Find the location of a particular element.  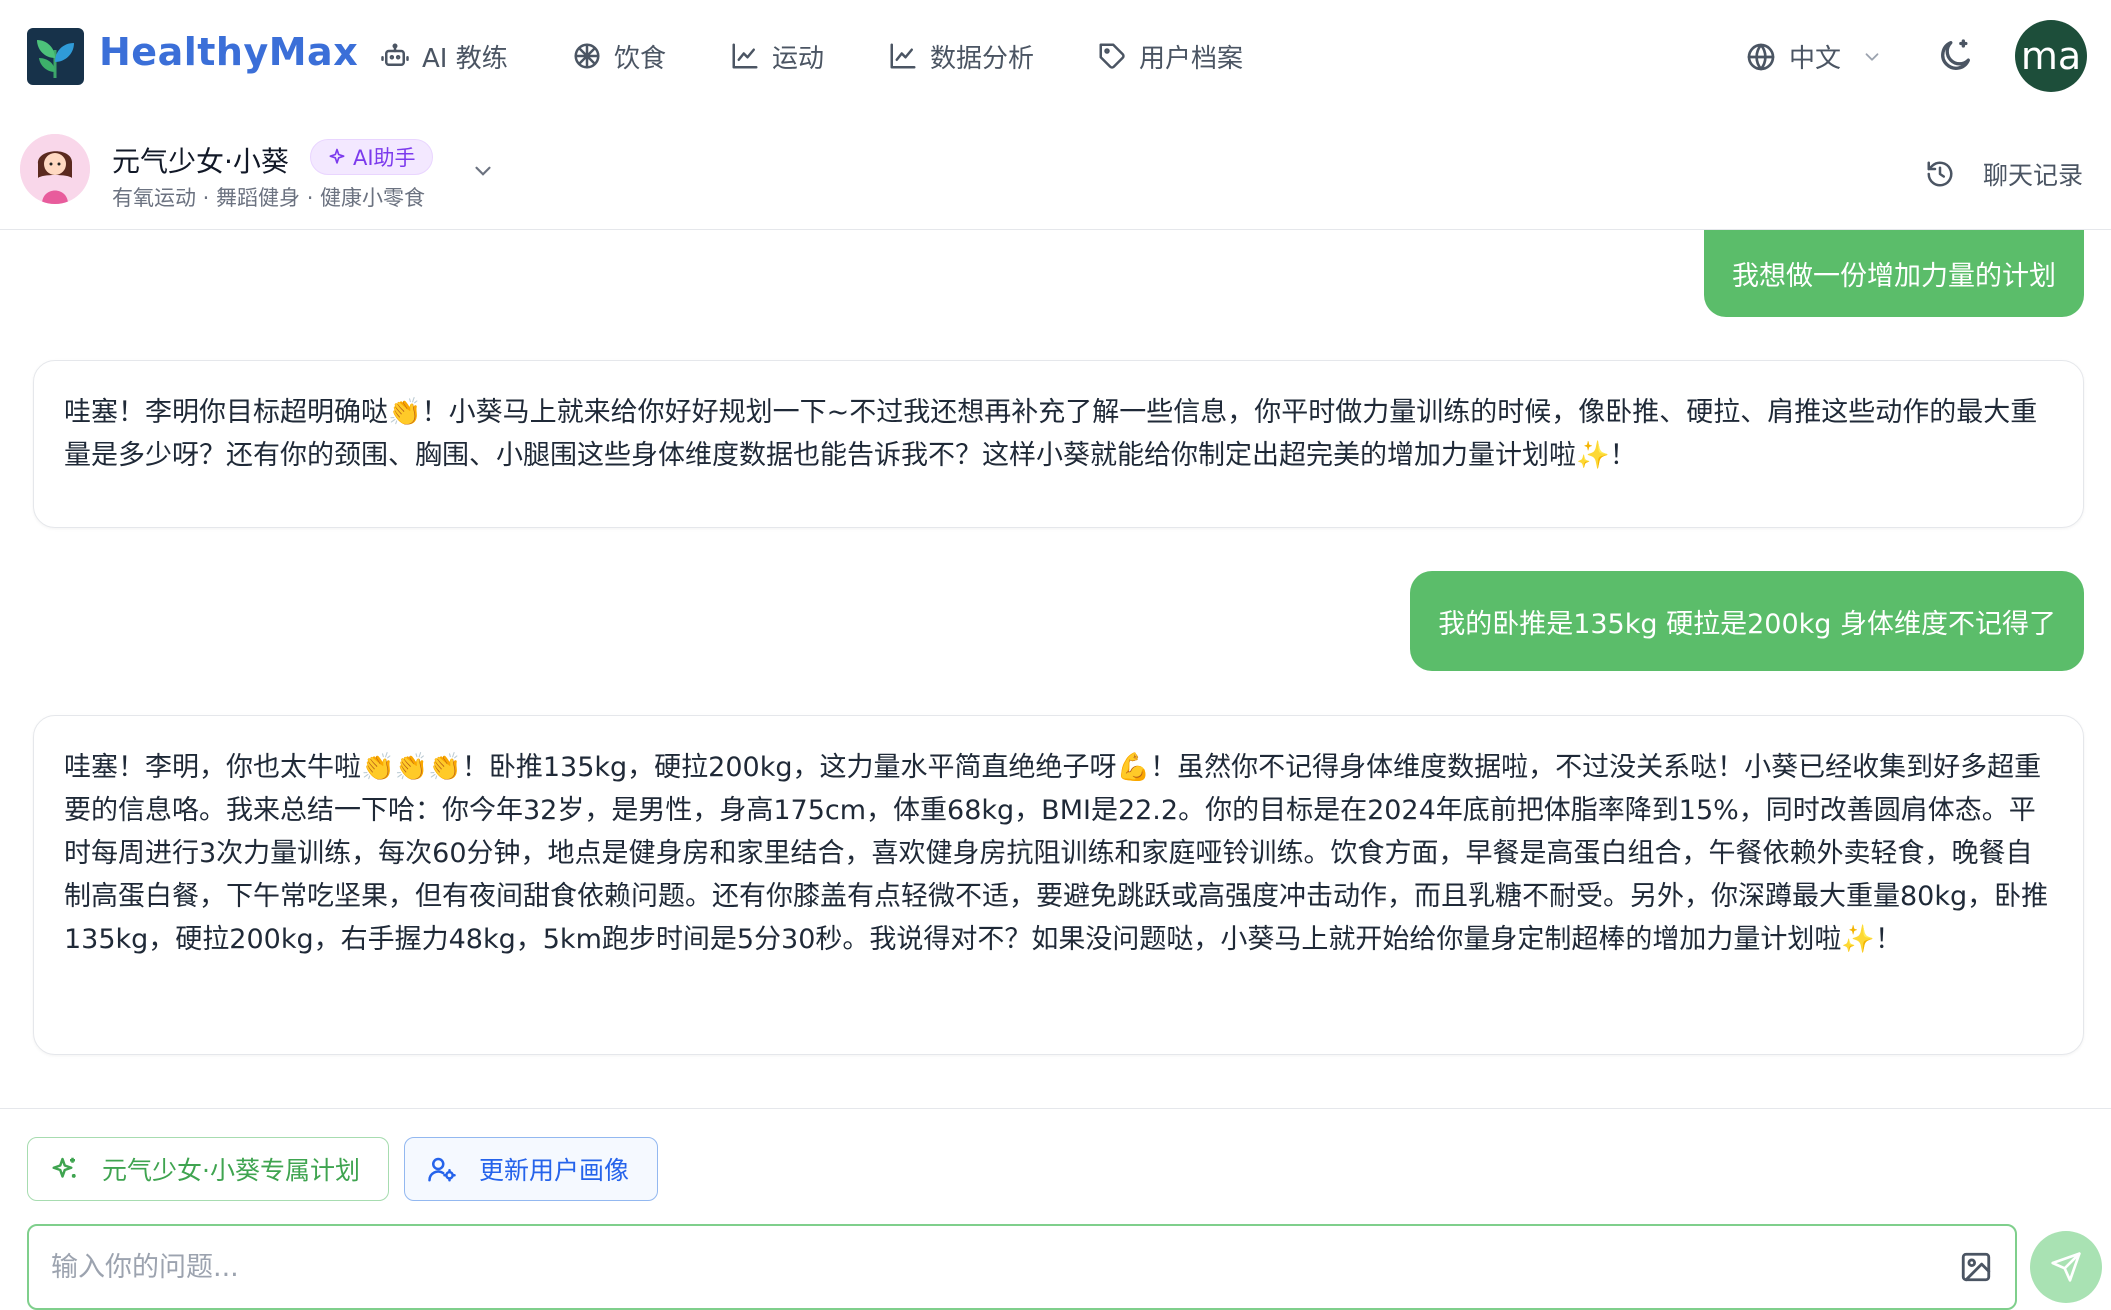

theme-toggle is located at coordinates (1955, 58).